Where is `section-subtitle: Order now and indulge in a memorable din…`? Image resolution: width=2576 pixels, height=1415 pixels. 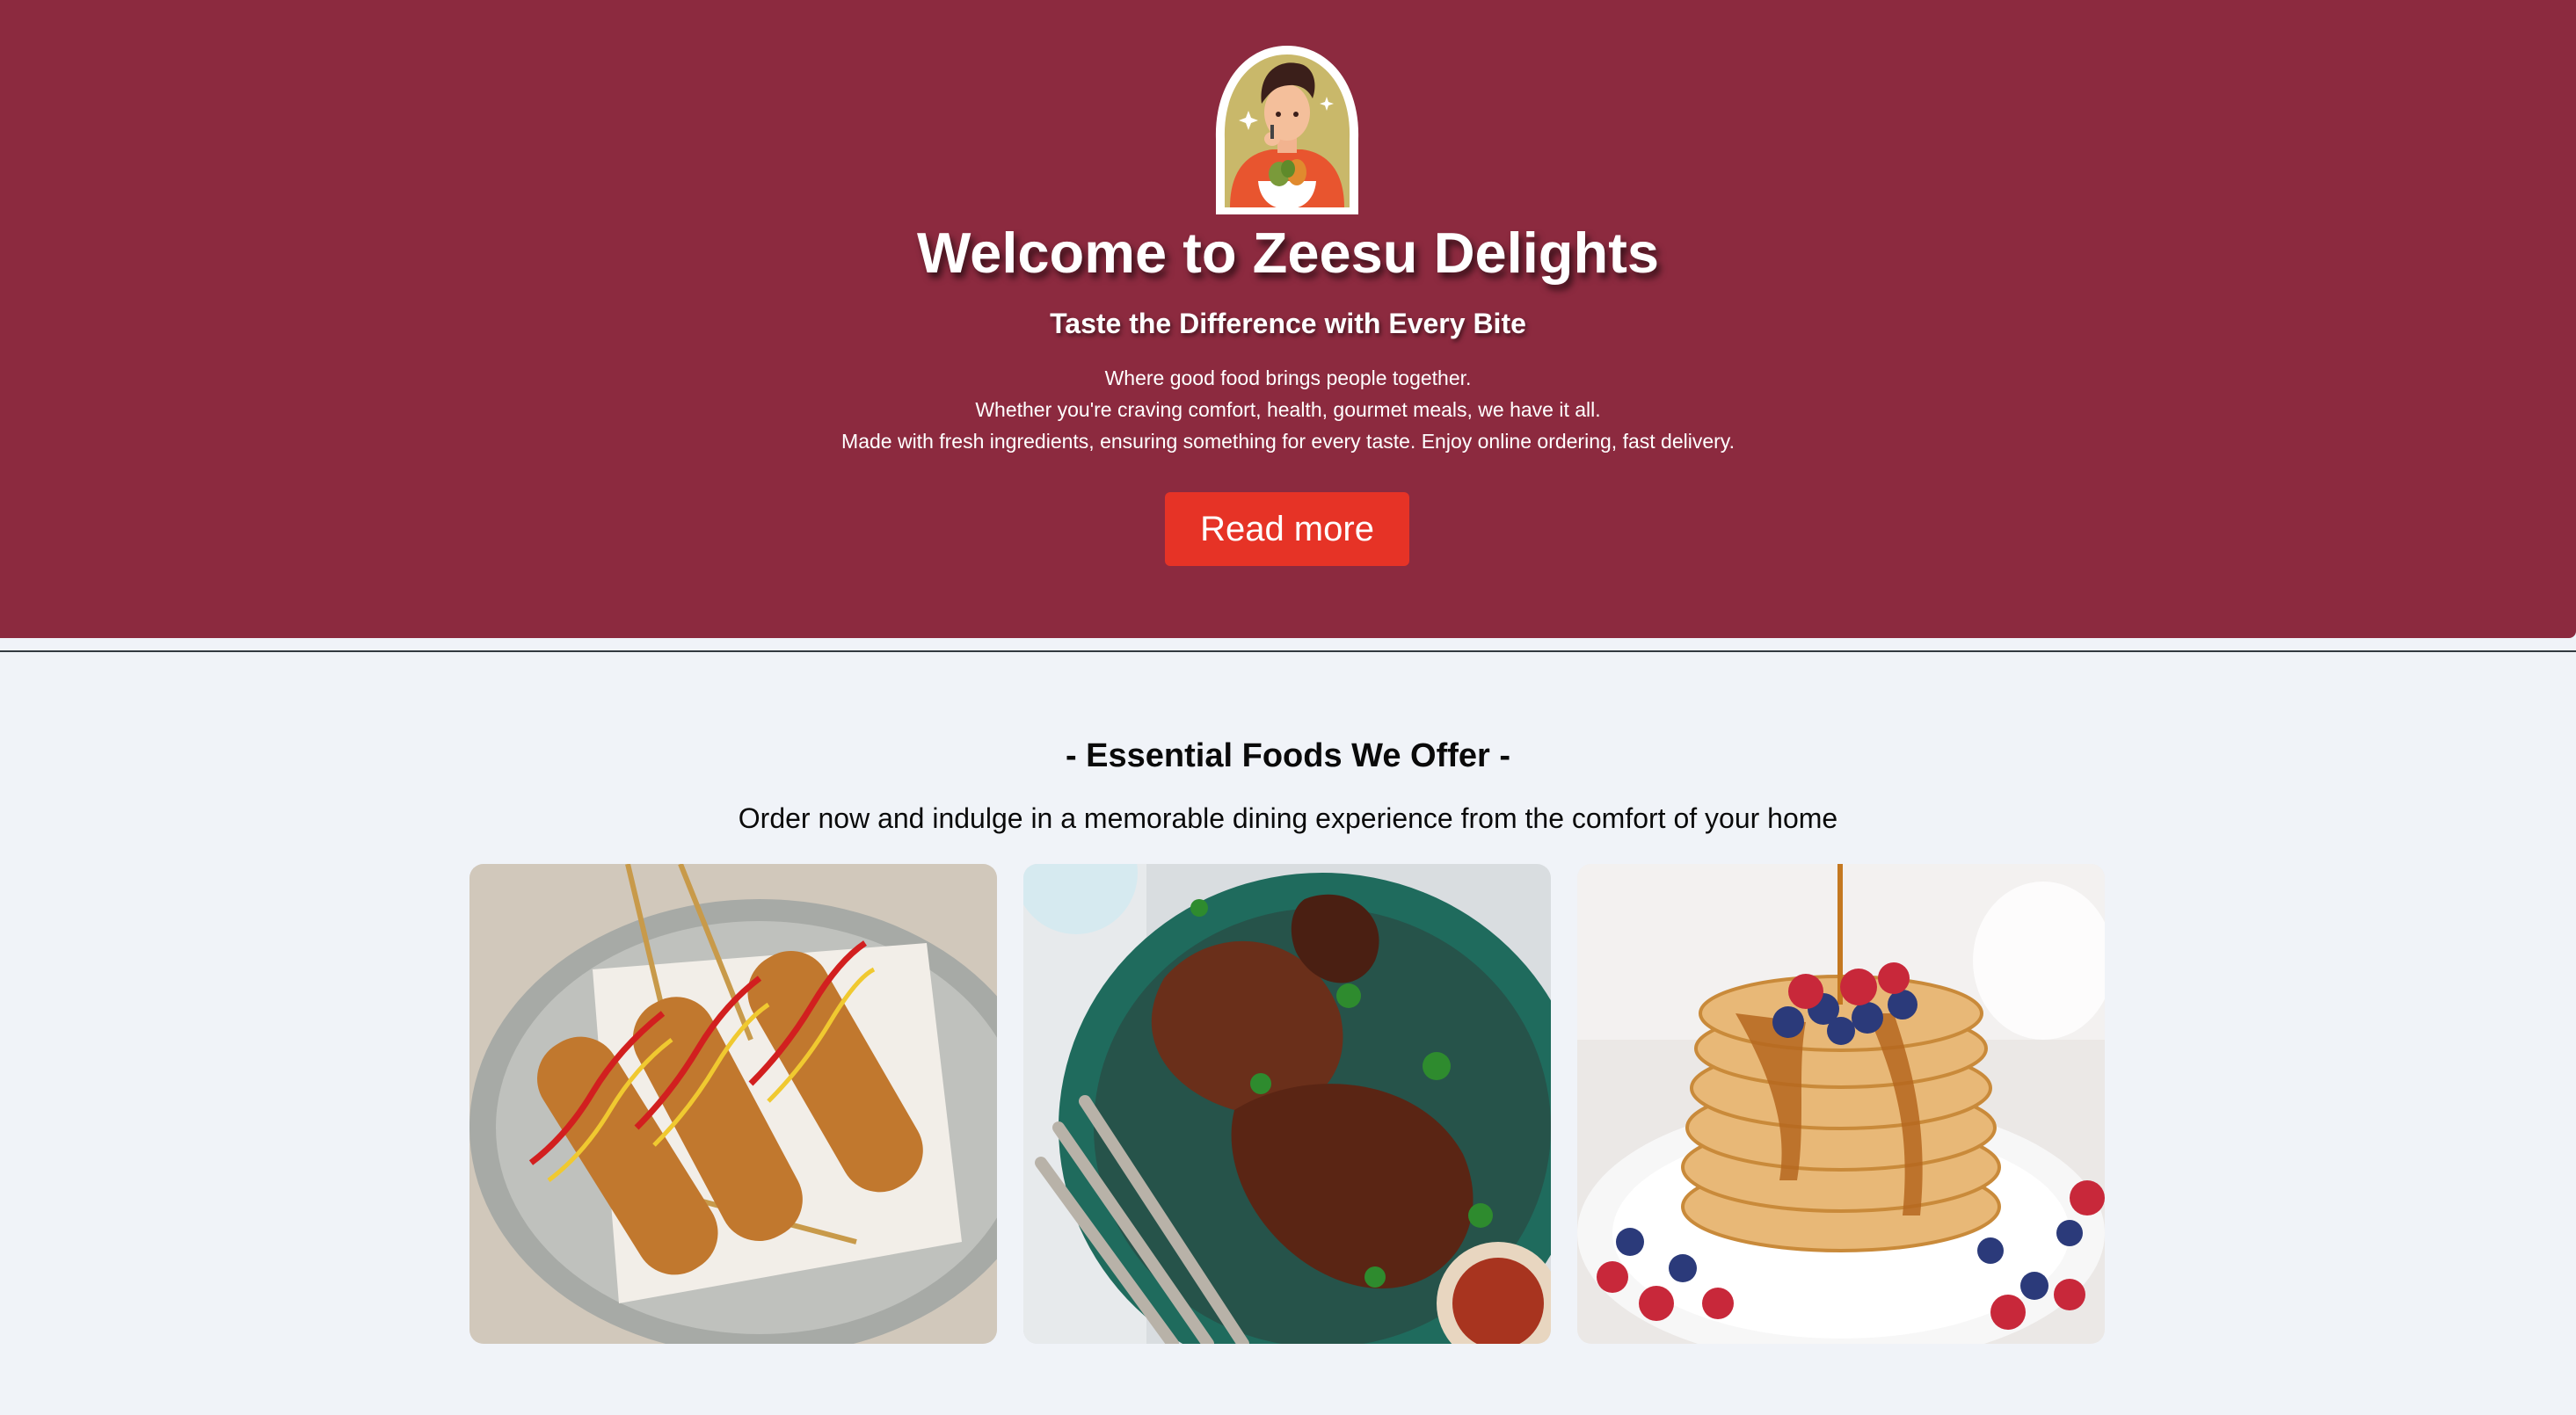 section-subtitle: Order now and indulge in a memorable din… is located at coordinates (1288, 818).